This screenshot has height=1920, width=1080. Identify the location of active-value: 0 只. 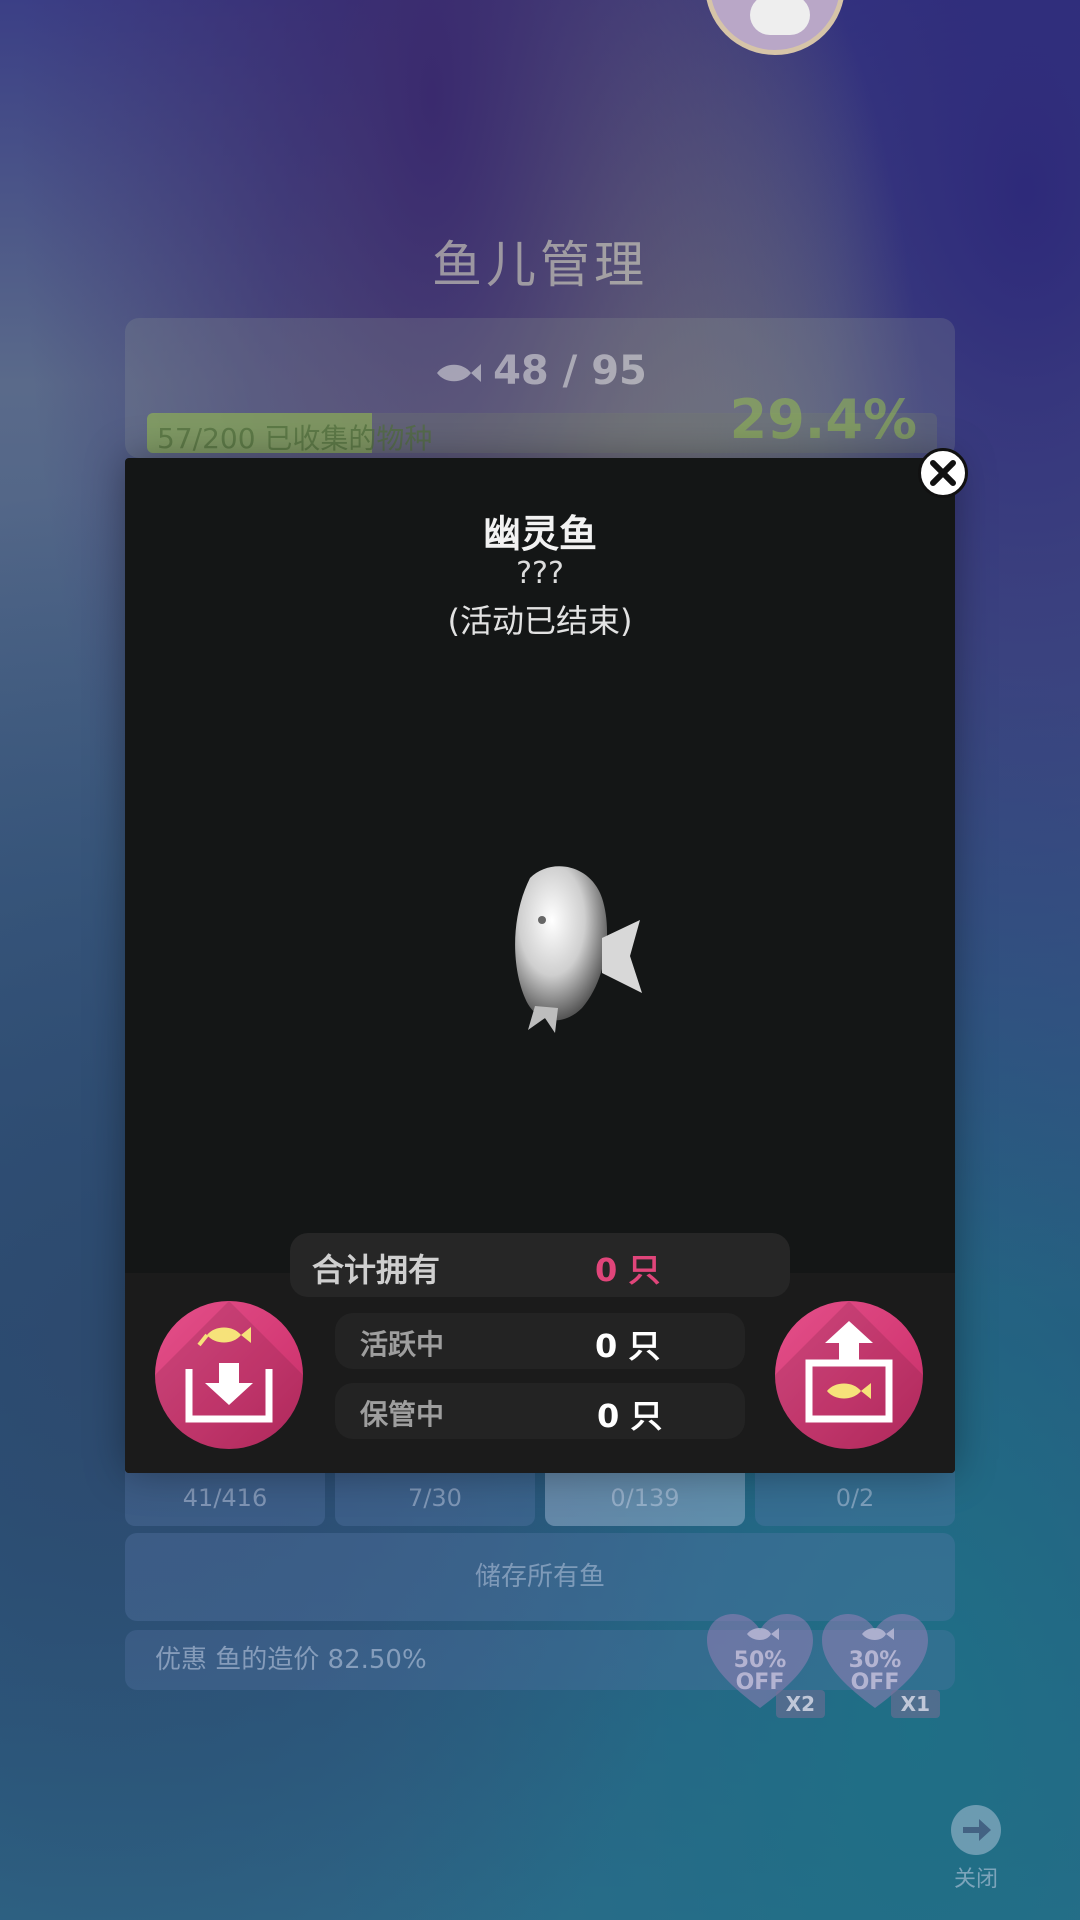
(628, 1346).